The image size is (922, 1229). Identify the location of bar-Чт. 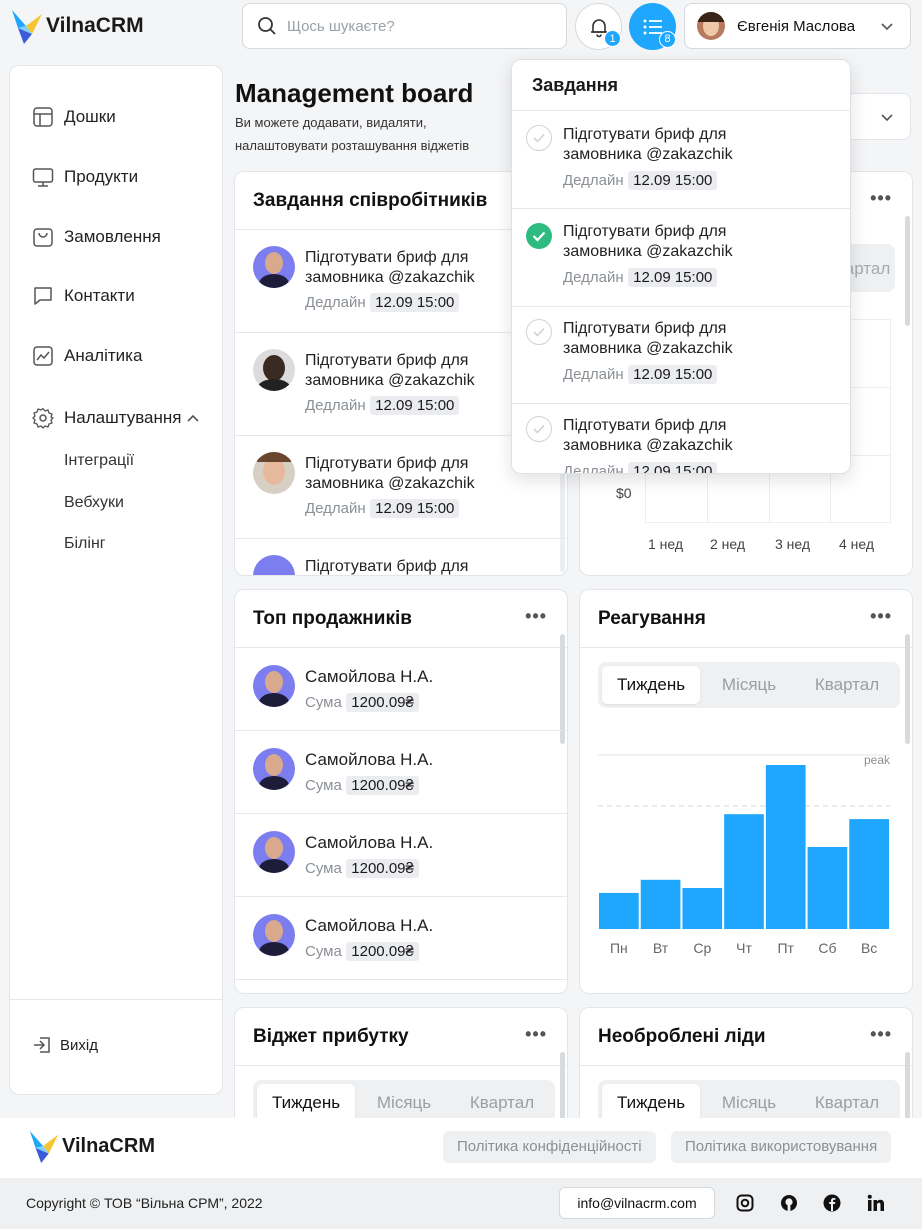
(744, 871).